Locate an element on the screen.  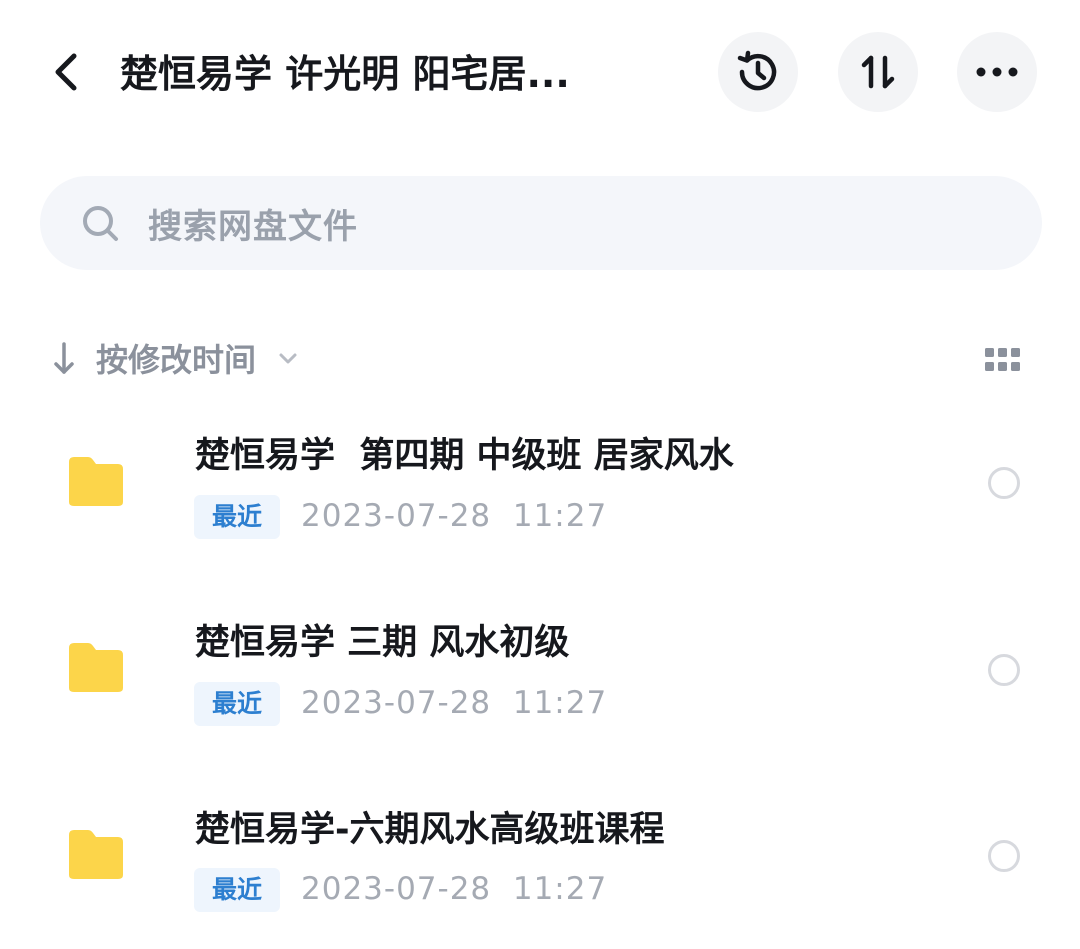
search-icon is located at coordinates (100, 223).